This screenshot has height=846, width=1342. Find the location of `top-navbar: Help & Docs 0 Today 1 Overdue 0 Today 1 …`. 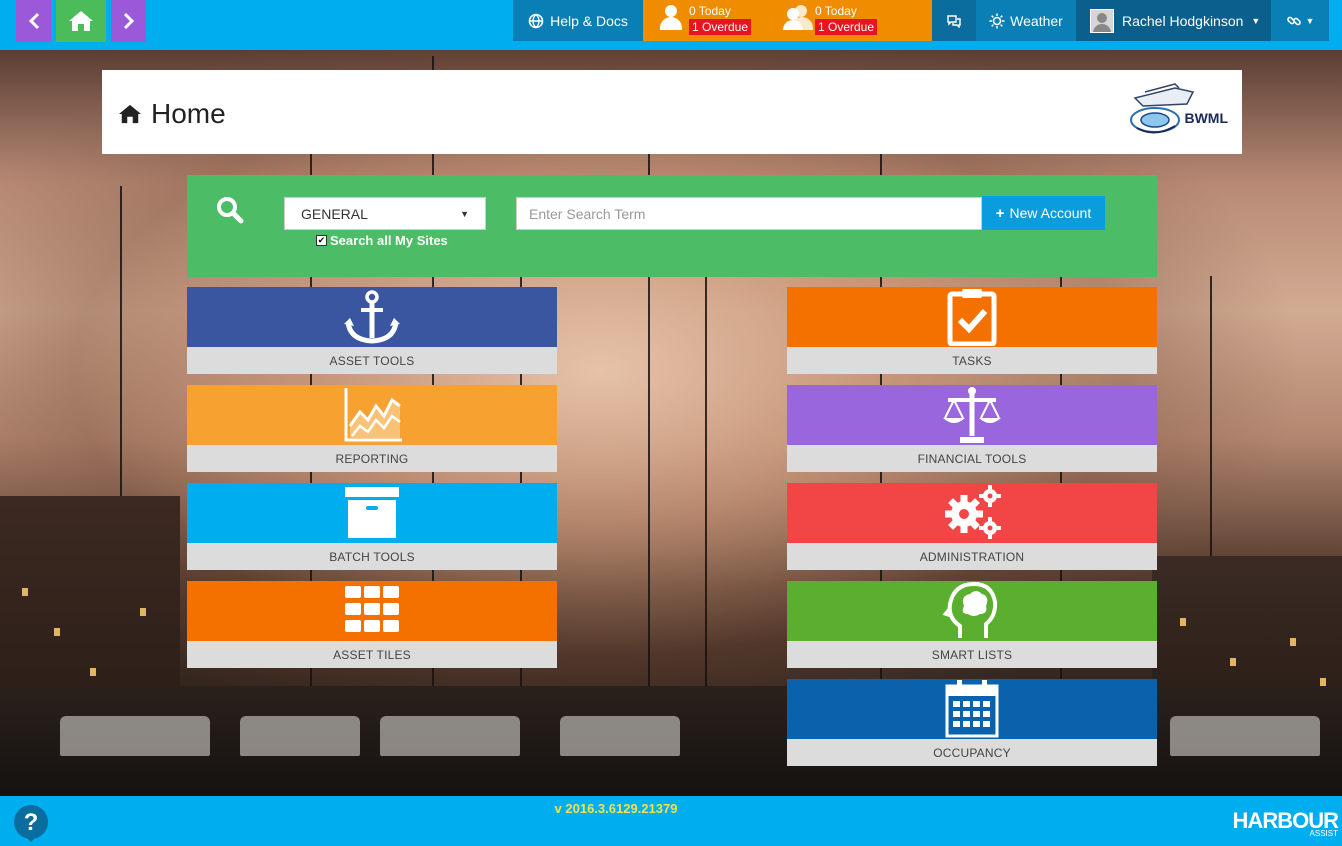

top-navbar: Help & Docs 0 Today 1 Overdue 0 Today 1 … is located at coordinates (671, 25).